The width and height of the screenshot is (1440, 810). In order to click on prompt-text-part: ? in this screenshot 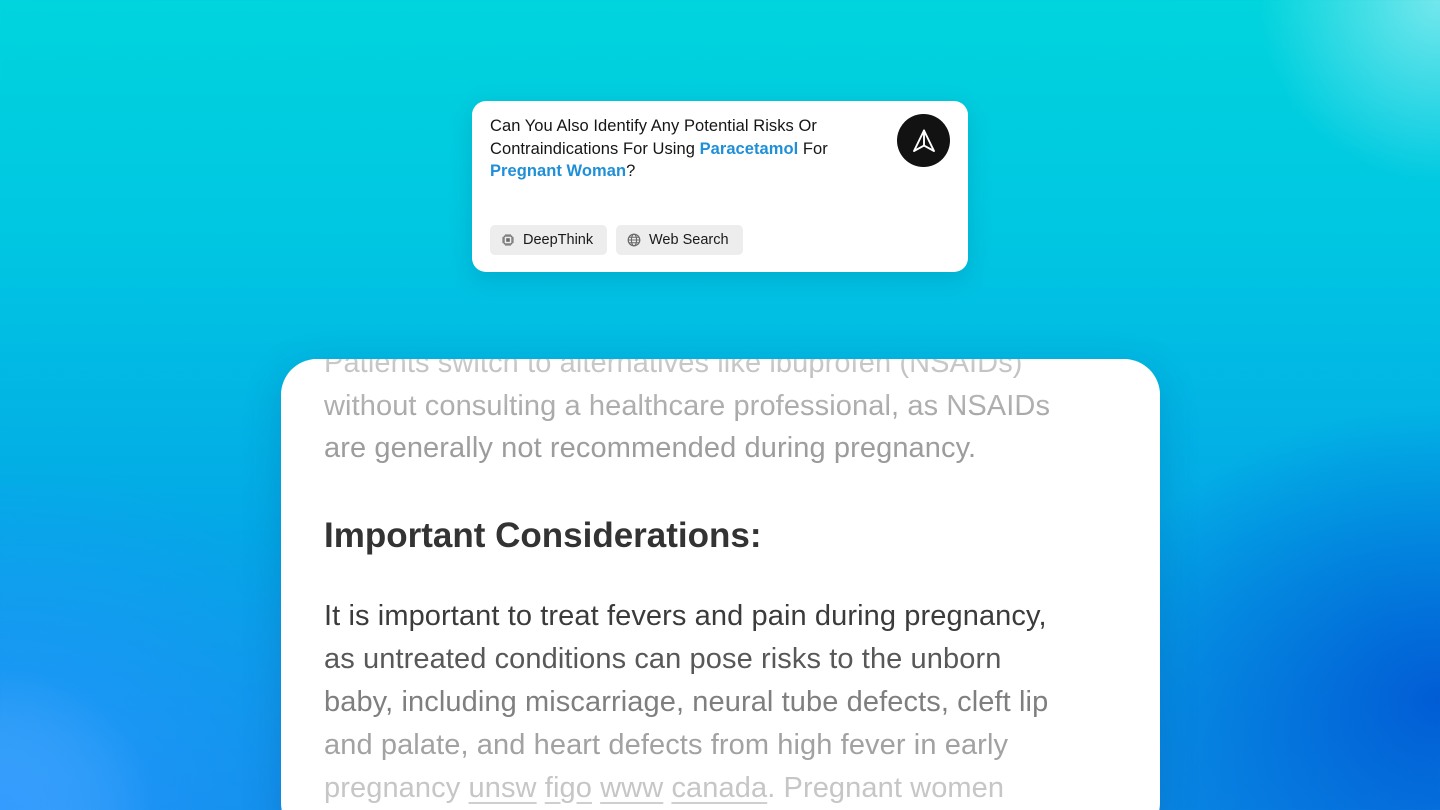, I will do `click(631, 171)`.